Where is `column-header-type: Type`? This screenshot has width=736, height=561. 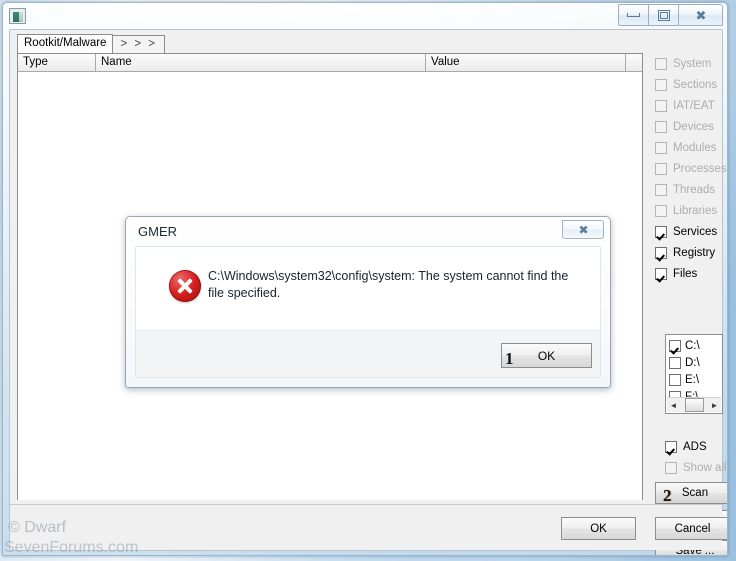
column-header-type: Type is located at coordinates (57, 62).